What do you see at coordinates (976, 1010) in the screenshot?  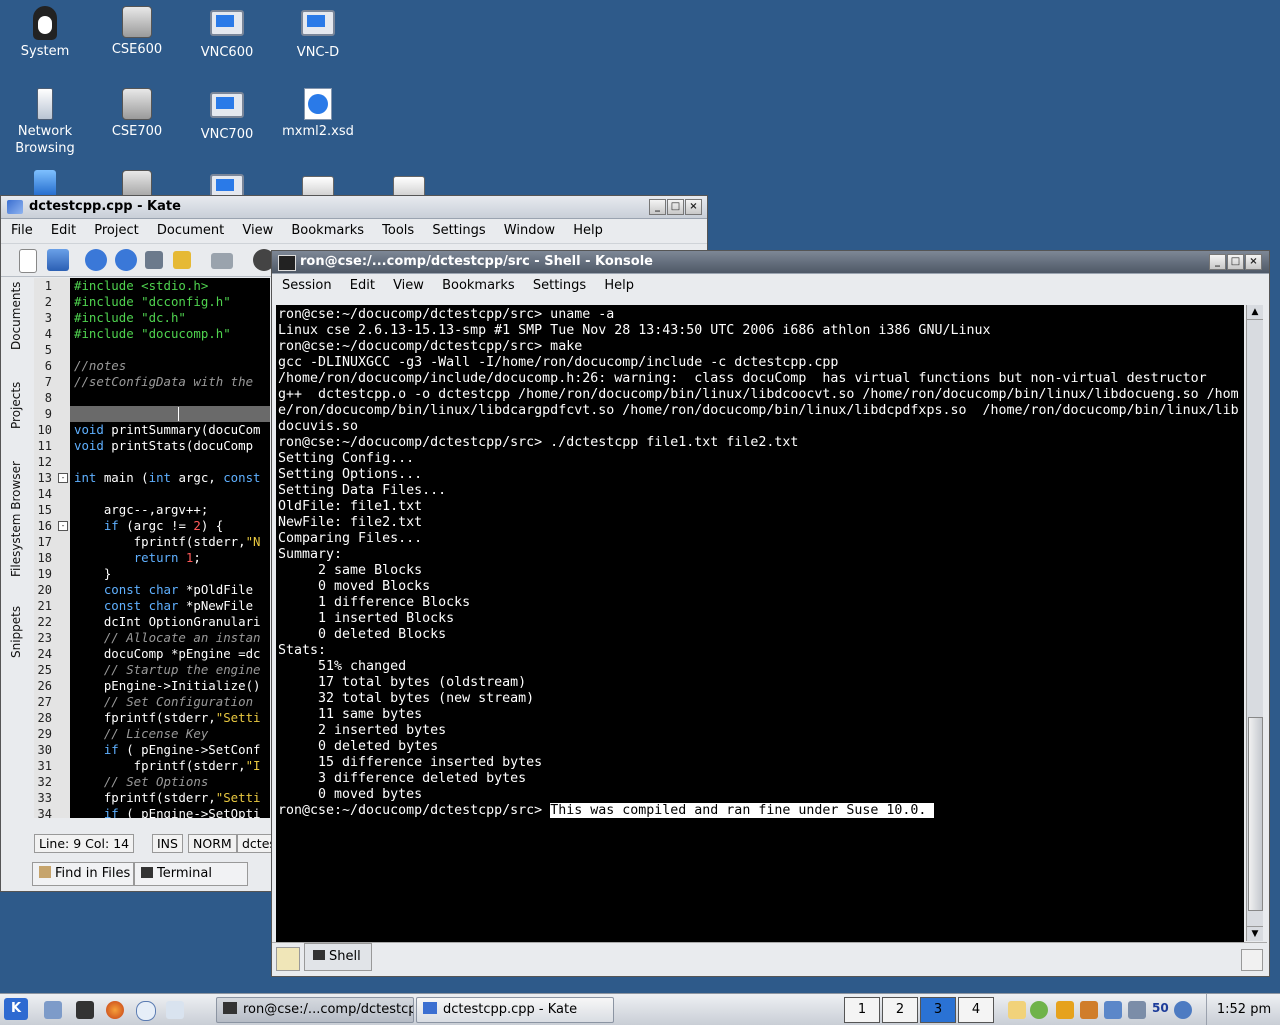 I see `desktop-4-button: 4` at bounding box center [976, 1010].